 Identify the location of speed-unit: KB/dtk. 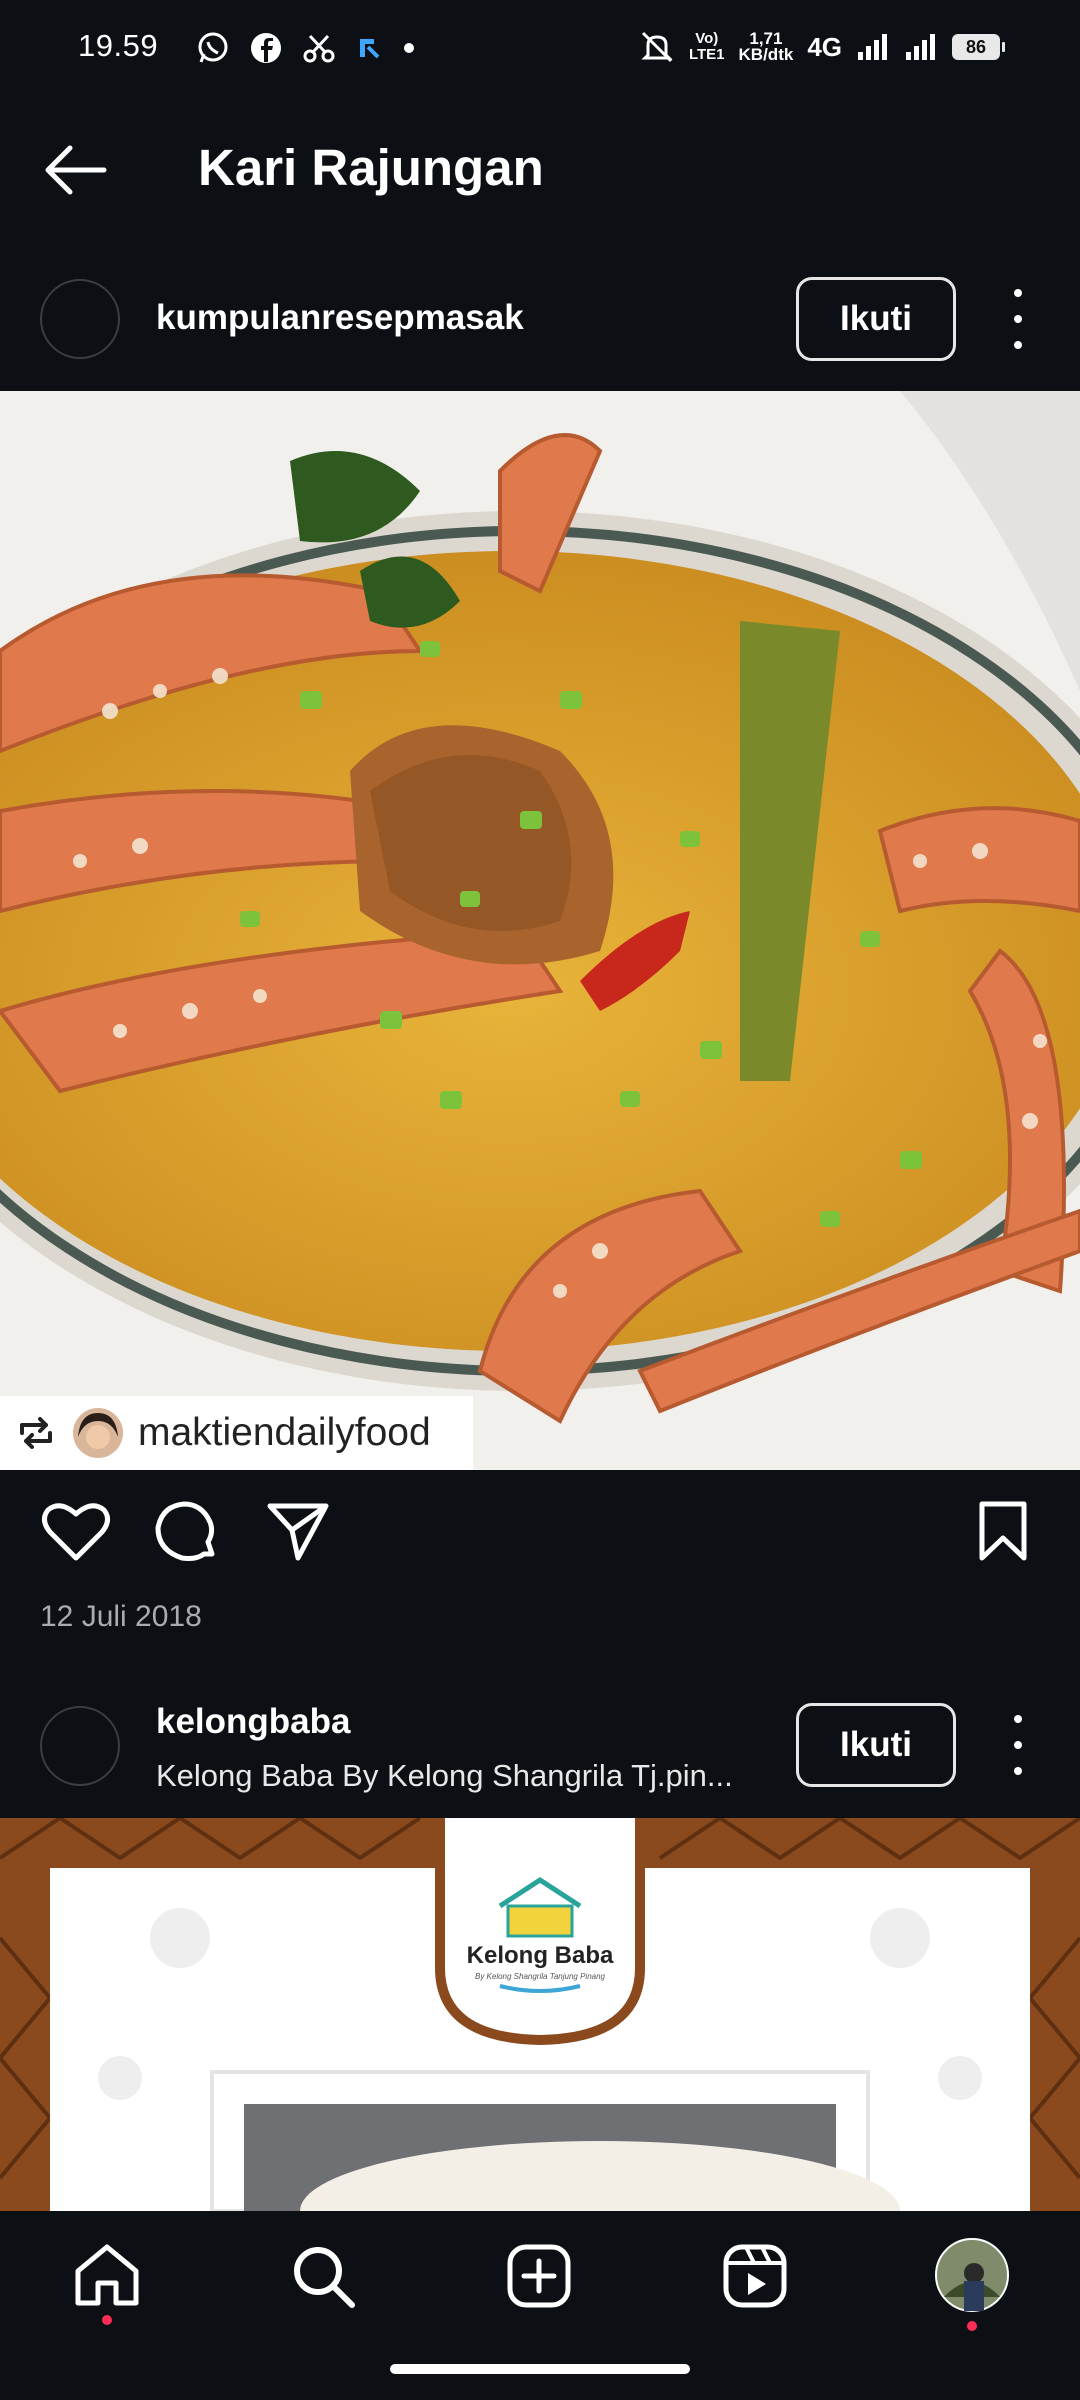
(766, 54).